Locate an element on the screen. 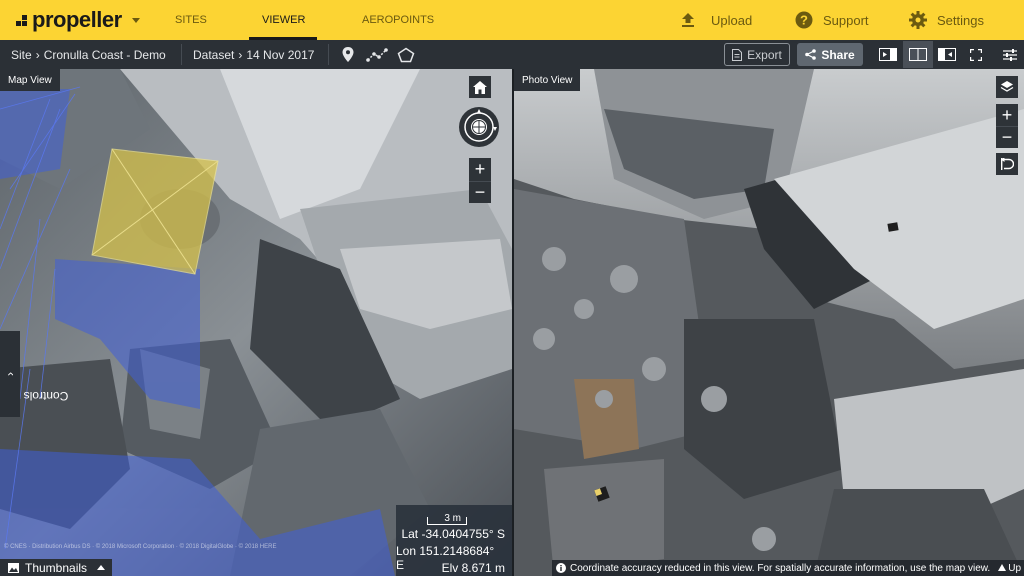 The height and width of the screenshot is (576, 1024). share-button: Share is located at coordinates (830, 54).